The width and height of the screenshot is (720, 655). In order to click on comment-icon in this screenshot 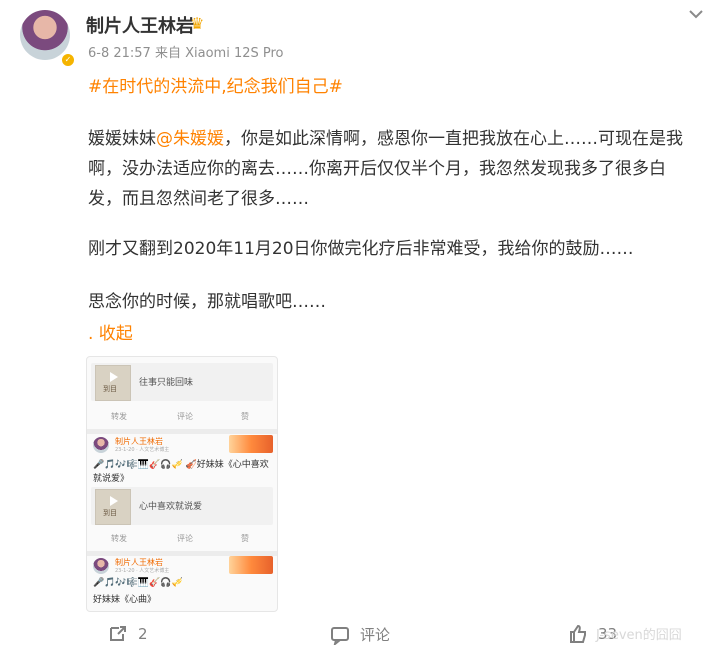, I will do `click(340, 635)`.